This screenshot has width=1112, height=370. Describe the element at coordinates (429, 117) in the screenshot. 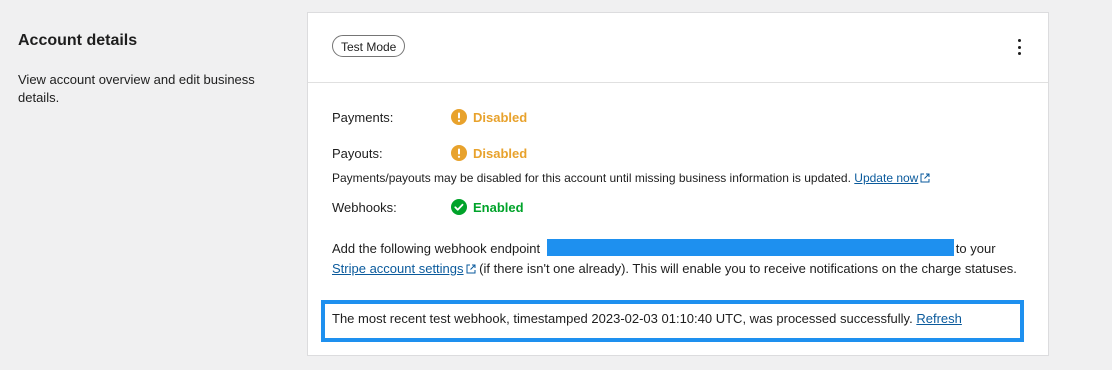

I see `payments-status-row: Payments: Disabled` at that location.